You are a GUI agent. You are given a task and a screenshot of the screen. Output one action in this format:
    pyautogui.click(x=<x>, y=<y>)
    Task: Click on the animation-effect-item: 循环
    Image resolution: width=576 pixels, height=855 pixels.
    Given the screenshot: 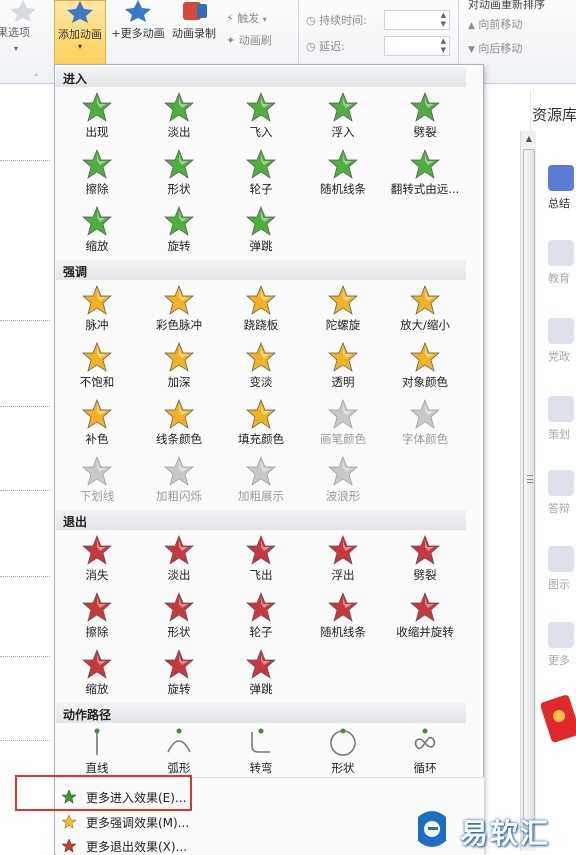 What is the action you would take?
    pyautogui.click(x=425, y=751)
    